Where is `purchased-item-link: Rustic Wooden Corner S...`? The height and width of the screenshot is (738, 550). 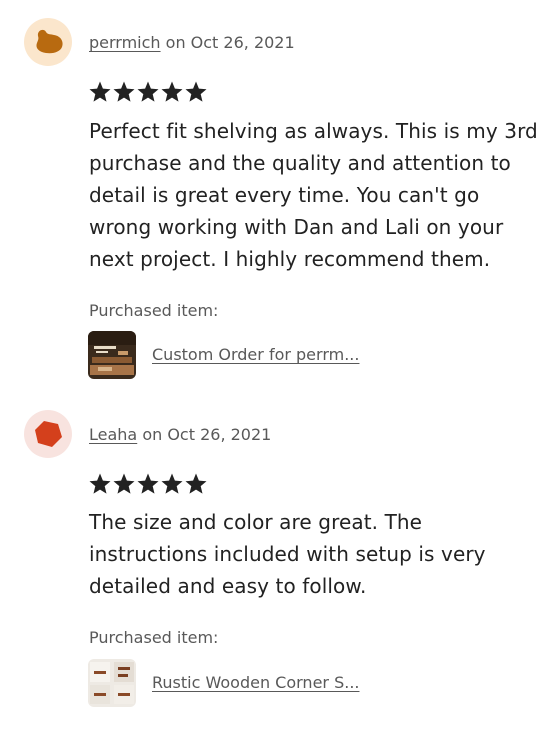
purchased-item-link: Rustic Wooden Corner S... is located at coordinates (255, 683).